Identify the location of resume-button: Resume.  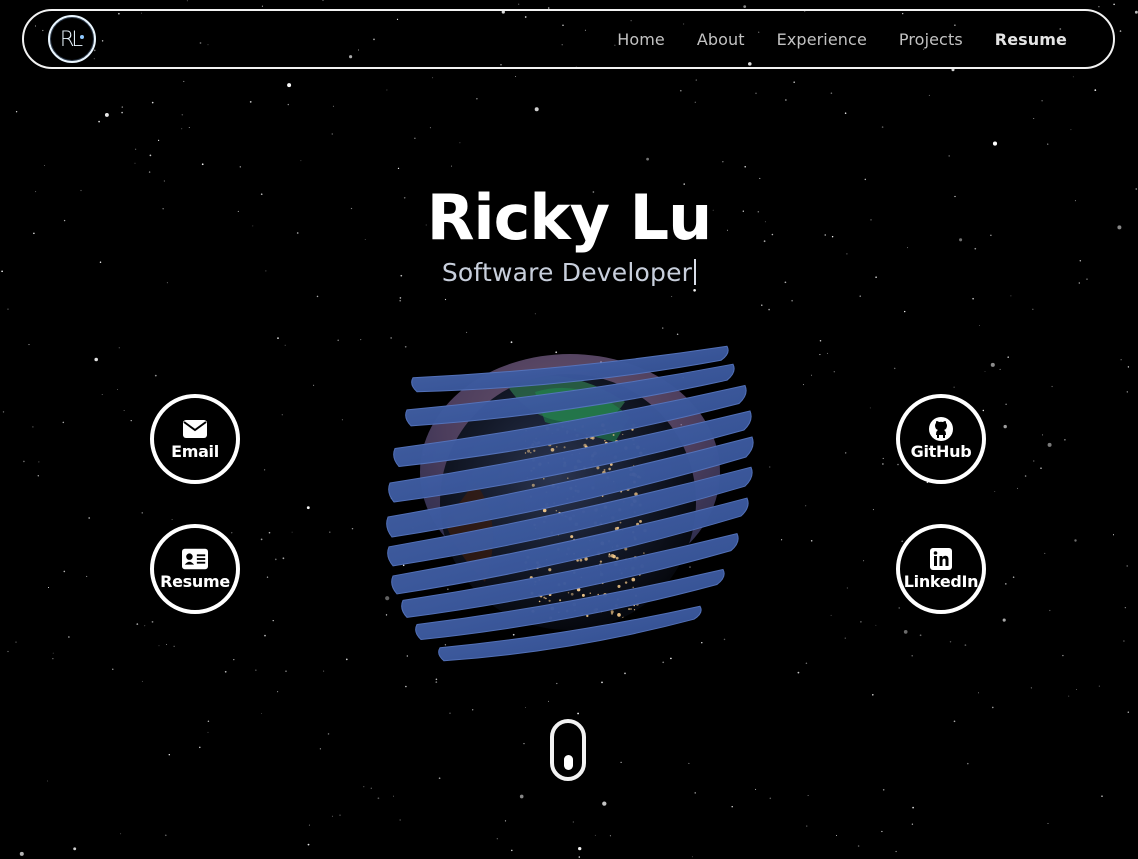
(195, 569).